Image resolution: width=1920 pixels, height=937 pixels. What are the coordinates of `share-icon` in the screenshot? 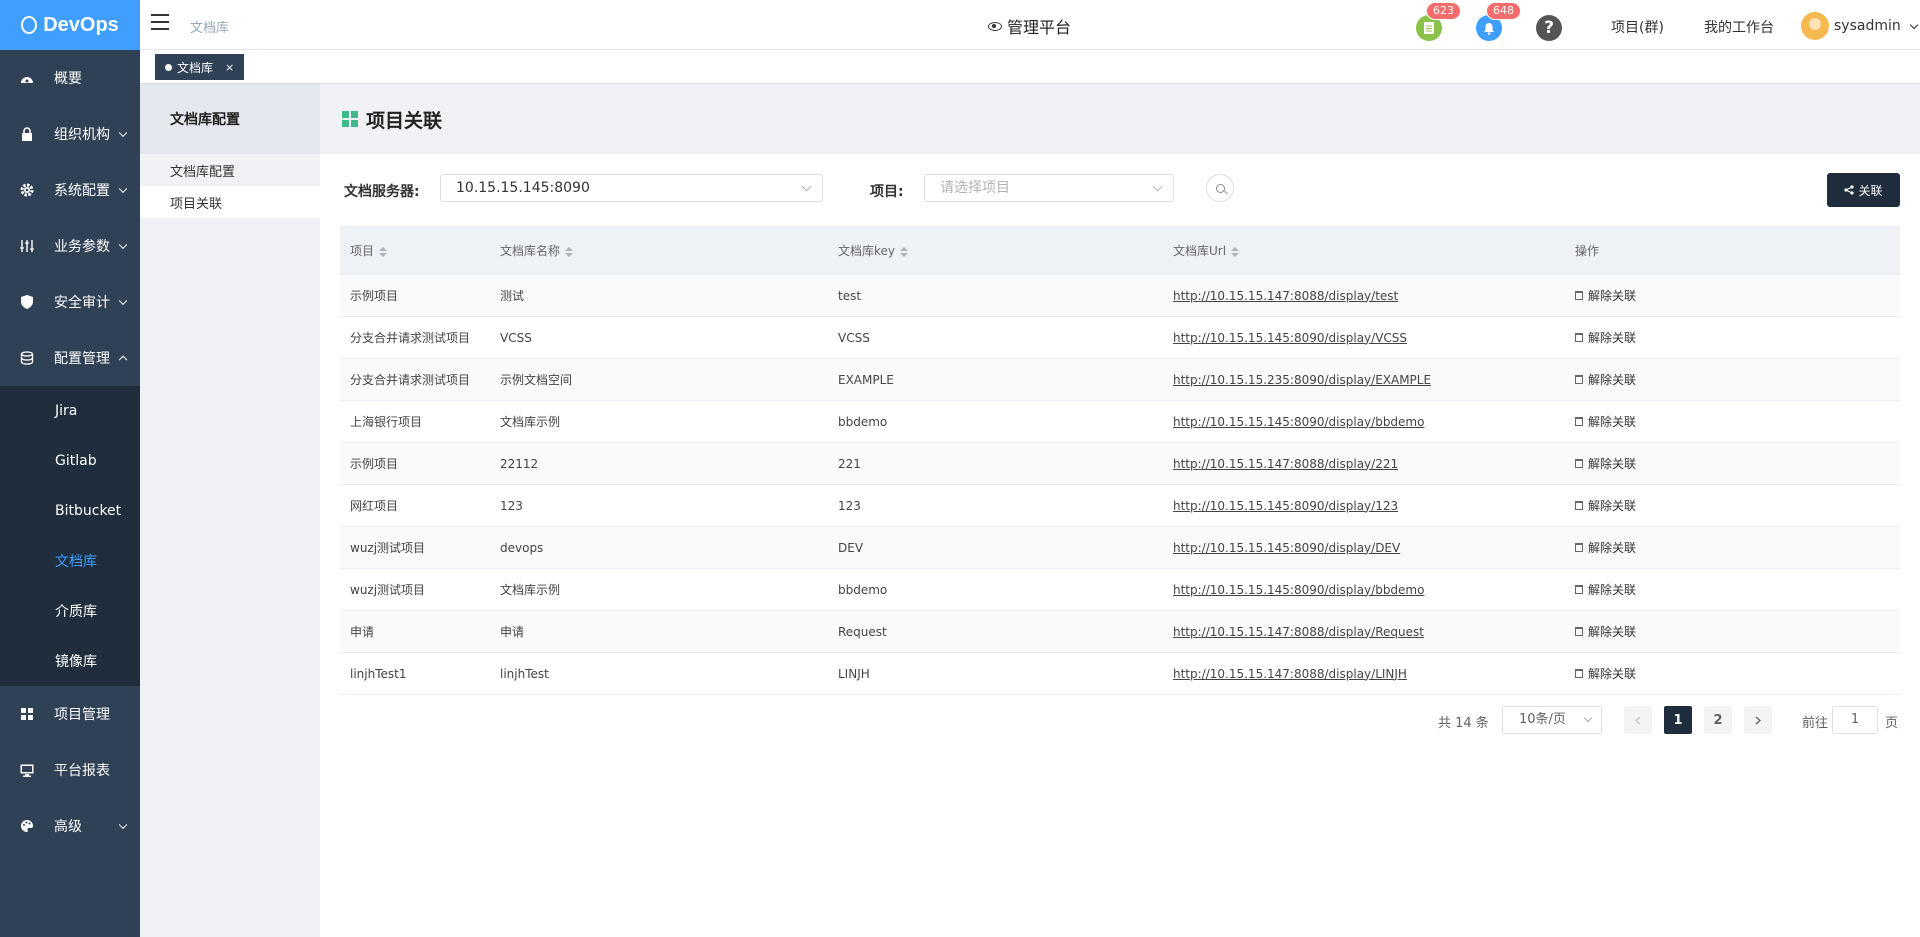 It's located at (1849, 190).